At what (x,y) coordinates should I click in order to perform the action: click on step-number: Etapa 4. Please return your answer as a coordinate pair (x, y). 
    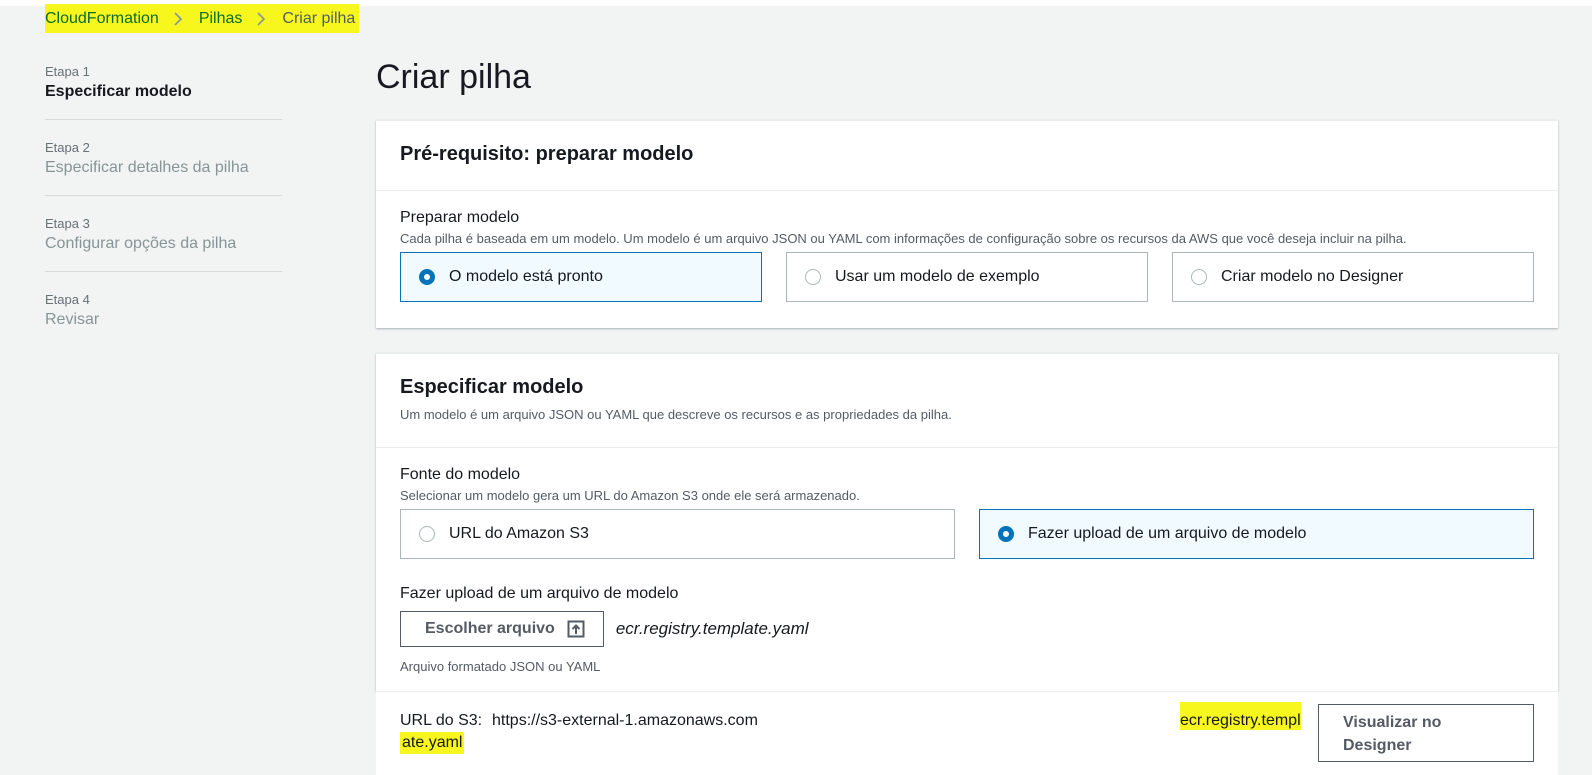
    Looking at the image, I should click on (67, 299).